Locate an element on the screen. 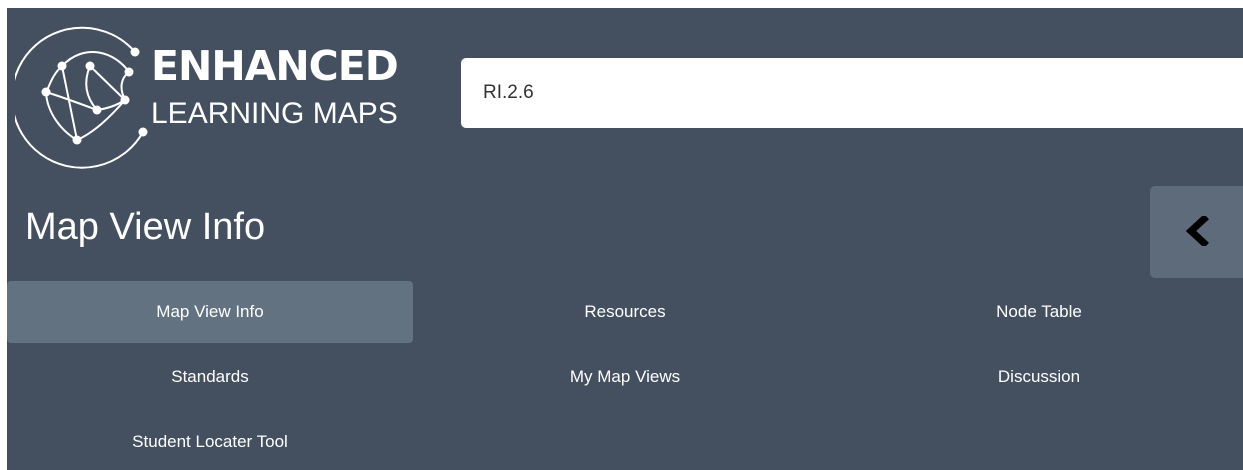 Image resolution: width=1243 pixels, height=470 pixels. tab-student-locater-tool: Student Locater Tool is located at coordinates (210, 440).